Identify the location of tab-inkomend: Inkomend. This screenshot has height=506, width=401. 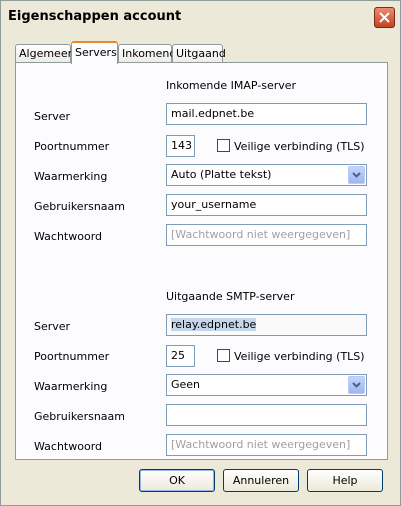
(147, 53).